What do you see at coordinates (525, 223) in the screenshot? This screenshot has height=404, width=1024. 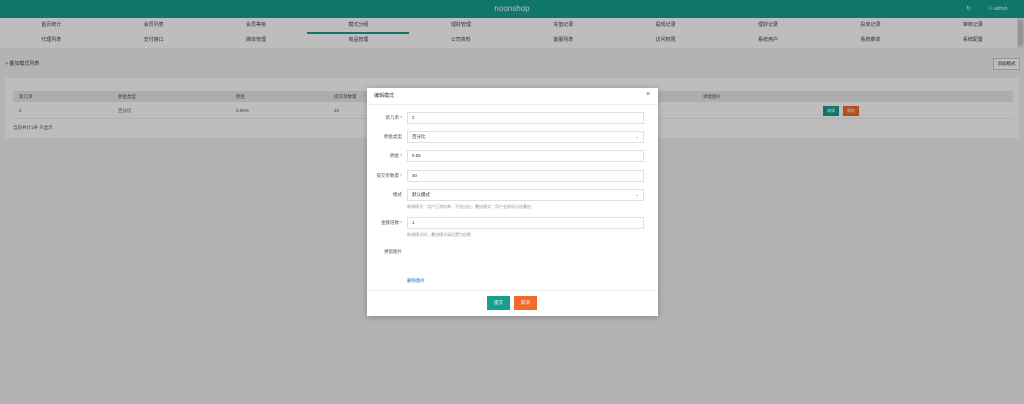 I see `price-multiple-input: 1` at bounding box center [525, 223].